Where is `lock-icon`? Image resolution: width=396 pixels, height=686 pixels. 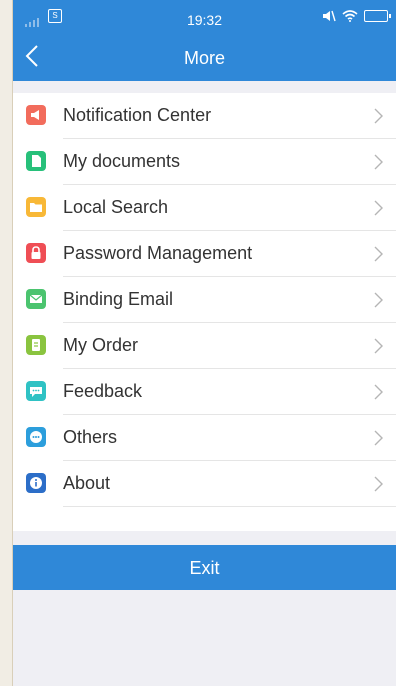
lock-icon is located at coordinates (36, 253).